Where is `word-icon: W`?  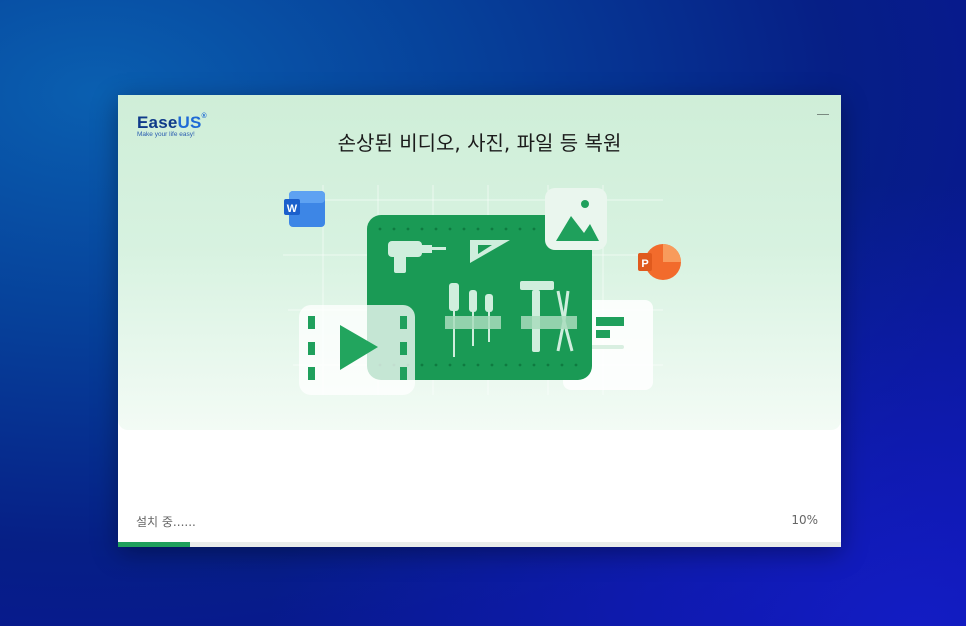
word-icon: W is located at coordinates (304, 209).